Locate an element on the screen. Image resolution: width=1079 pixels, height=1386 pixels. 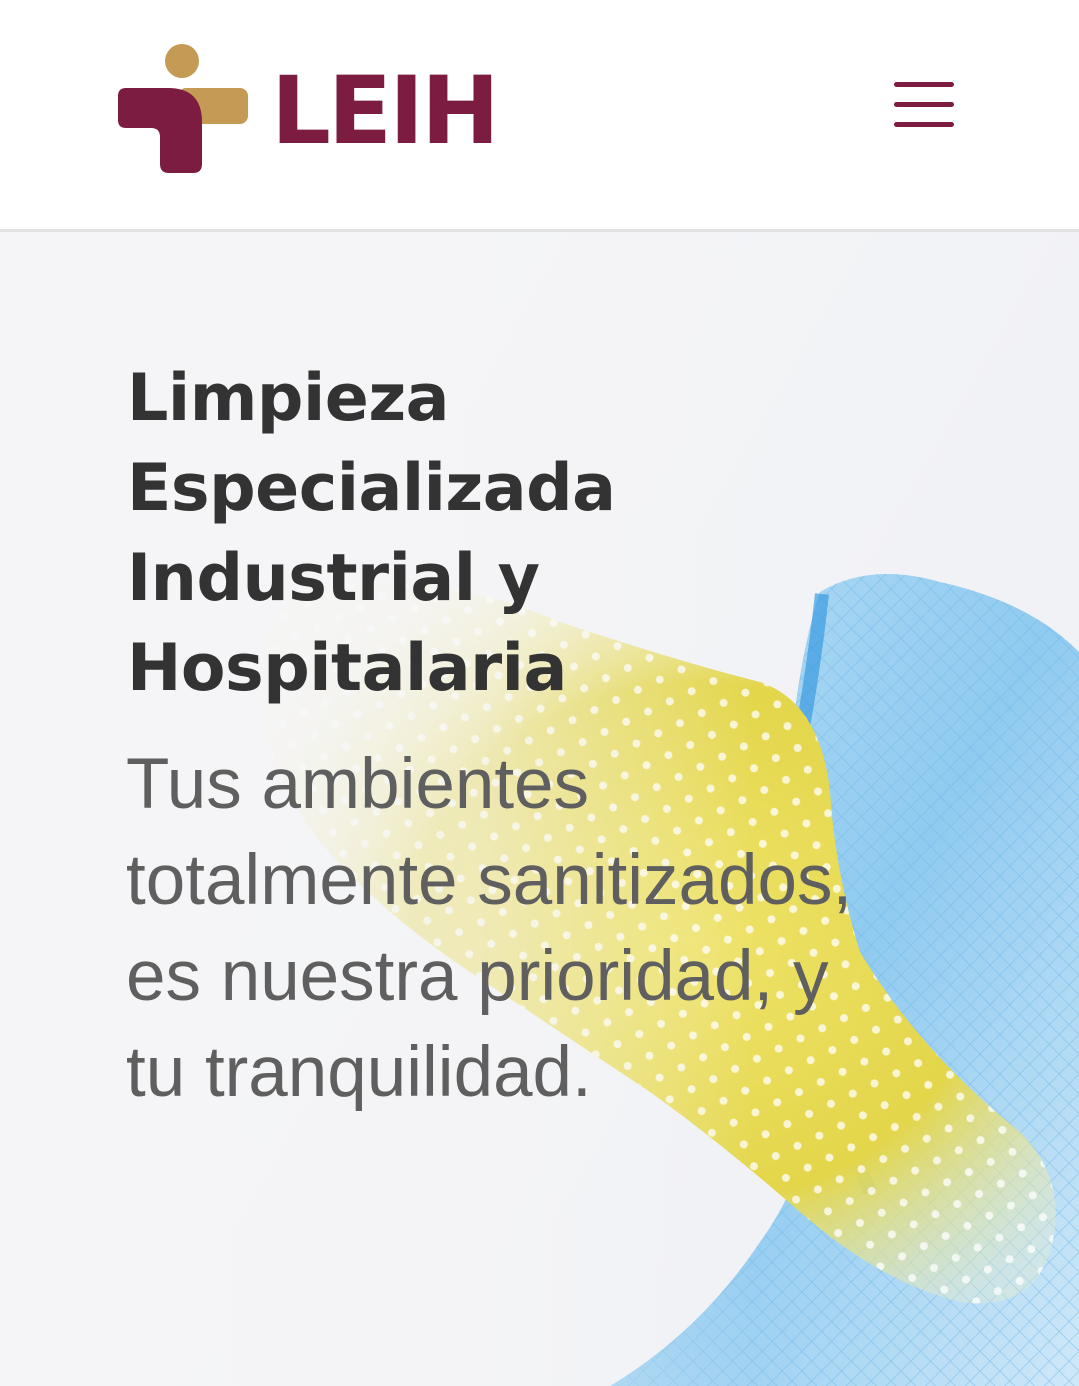
menu-button is located at coordinates (924, 106).